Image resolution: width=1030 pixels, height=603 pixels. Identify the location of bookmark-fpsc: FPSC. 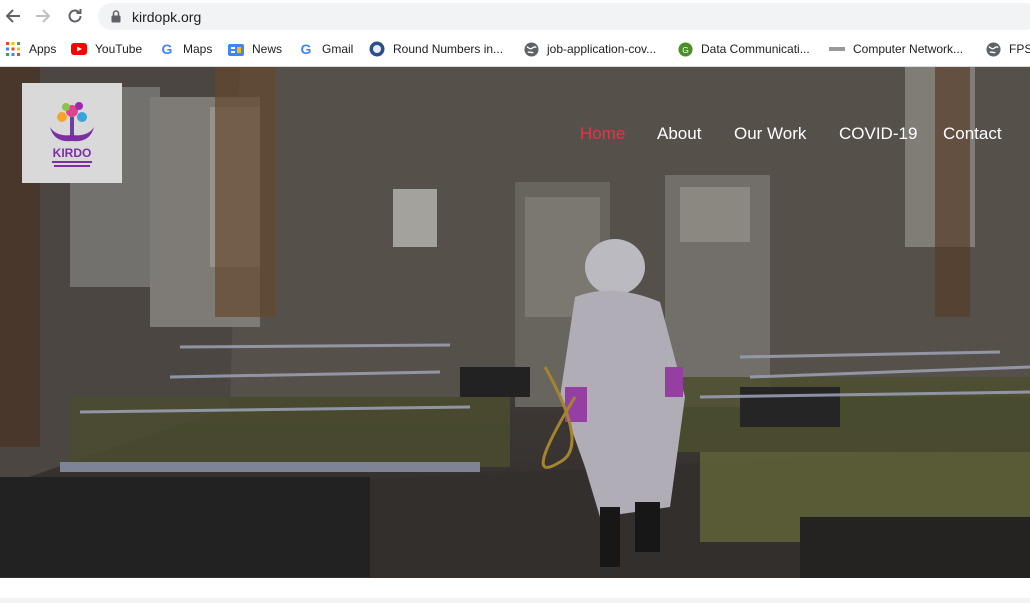
(1007, 49).